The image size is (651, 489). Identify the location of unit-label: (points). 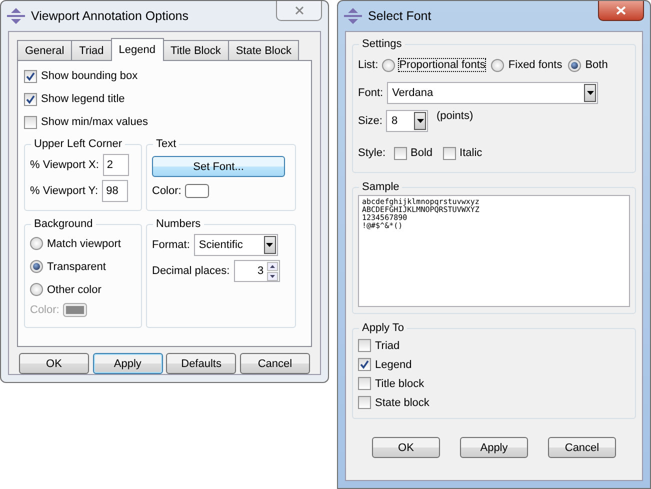
(455, 116).